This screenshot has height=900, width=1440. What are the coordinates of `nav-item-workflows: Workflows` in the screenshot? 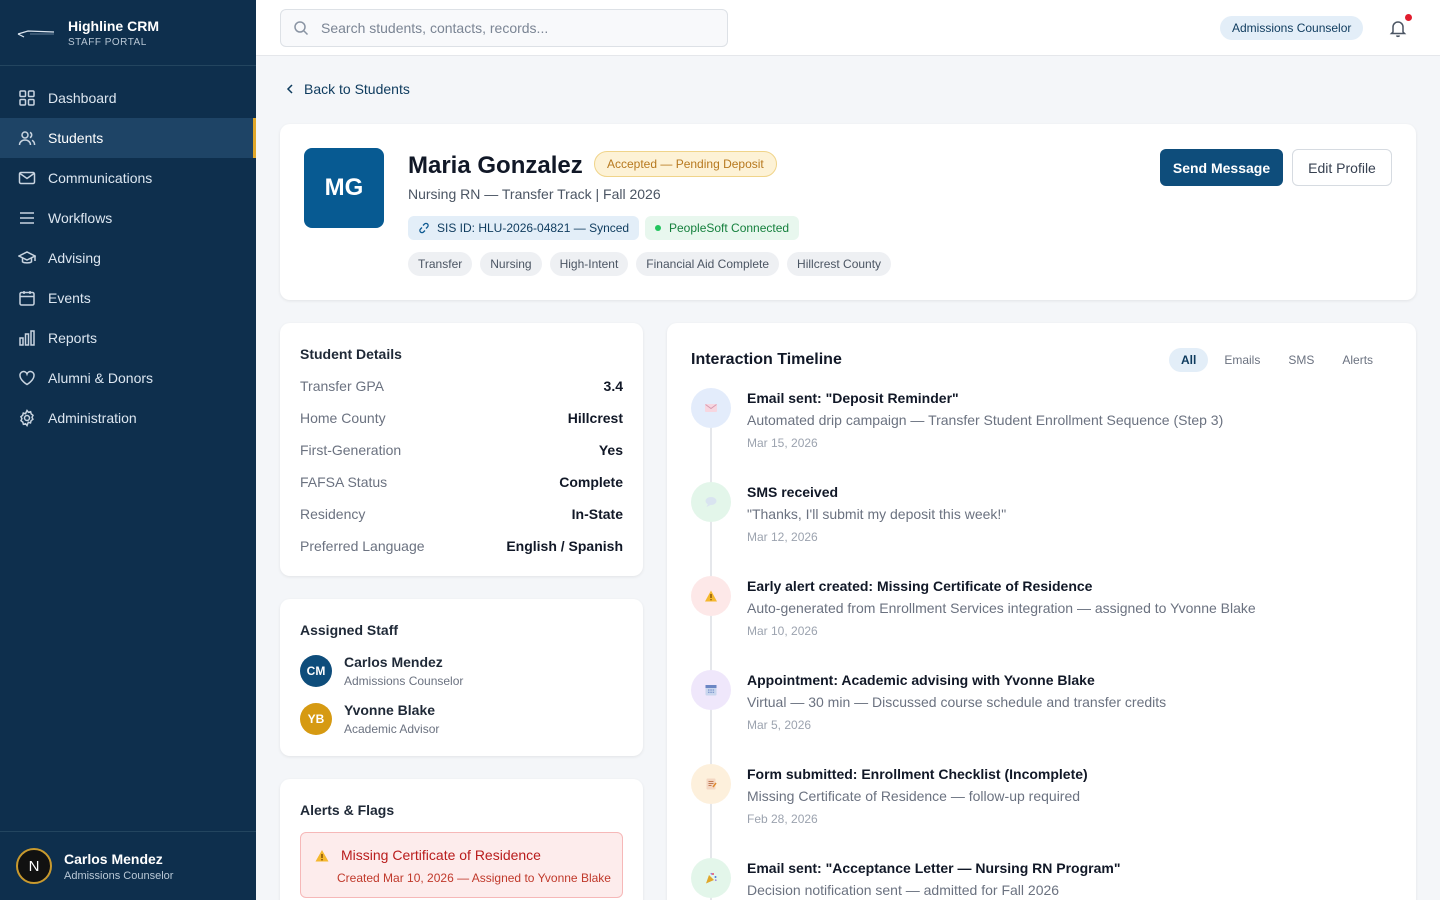 It's located at (128, 218).